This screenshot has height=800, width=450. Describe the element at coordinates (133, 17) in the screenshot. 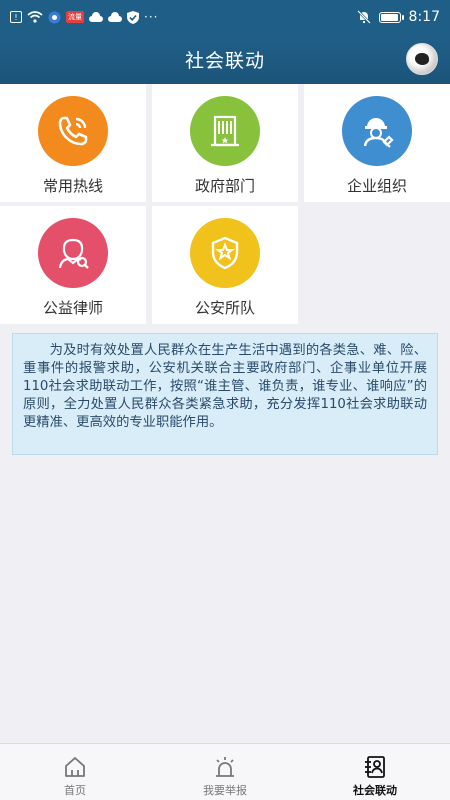

I see `check-shield-icon` at that location.